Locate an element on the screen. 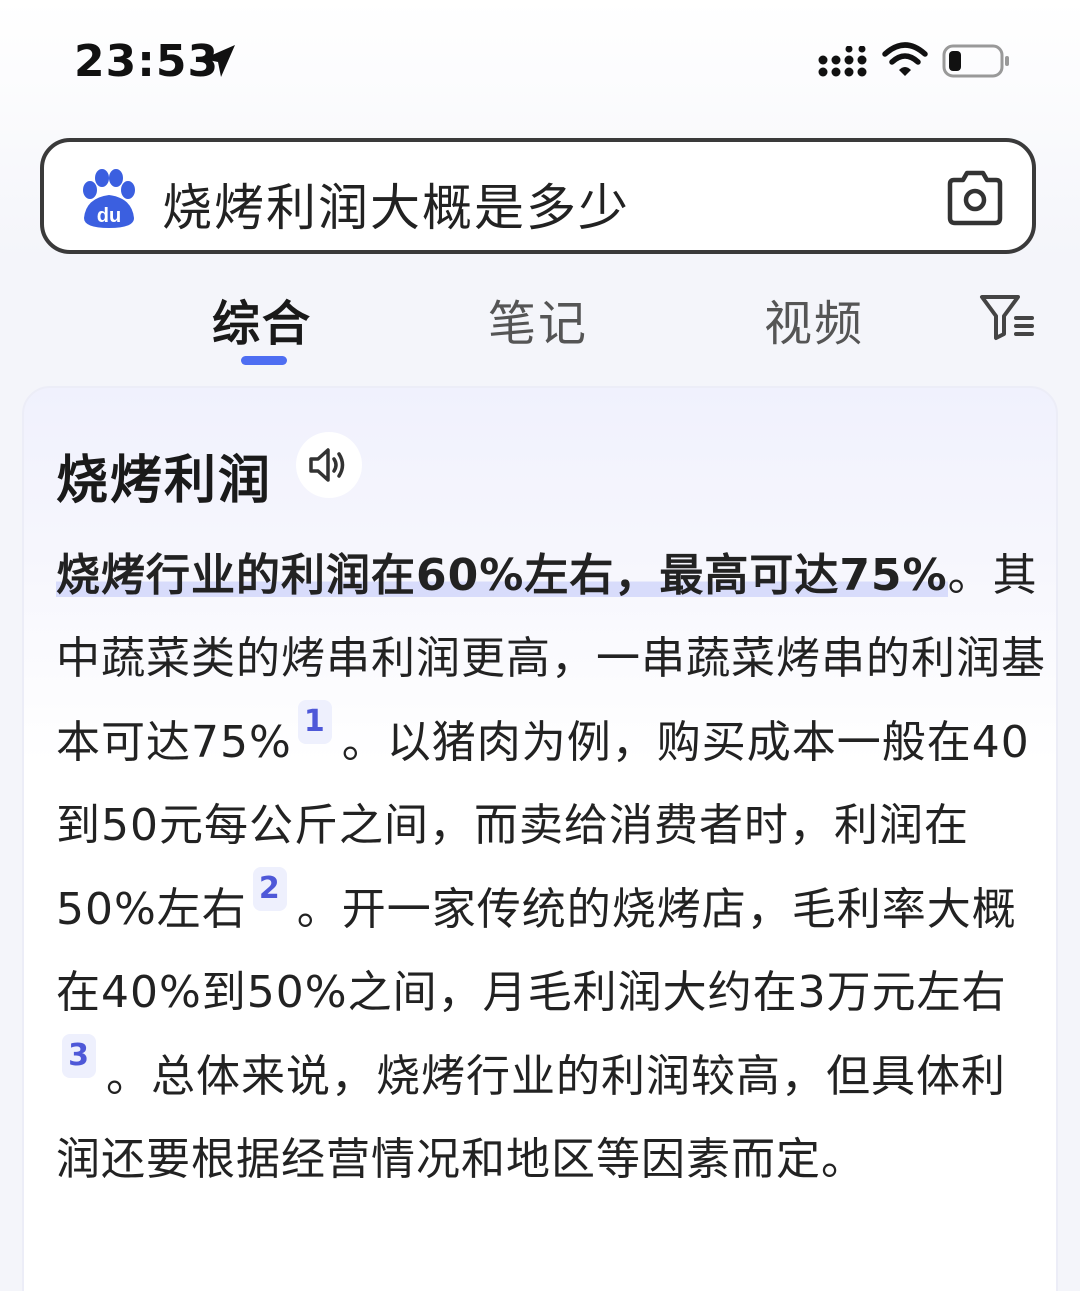 The image size is (1080, 1291). tab-videos: 视频 is located at coordinates (814, 319).